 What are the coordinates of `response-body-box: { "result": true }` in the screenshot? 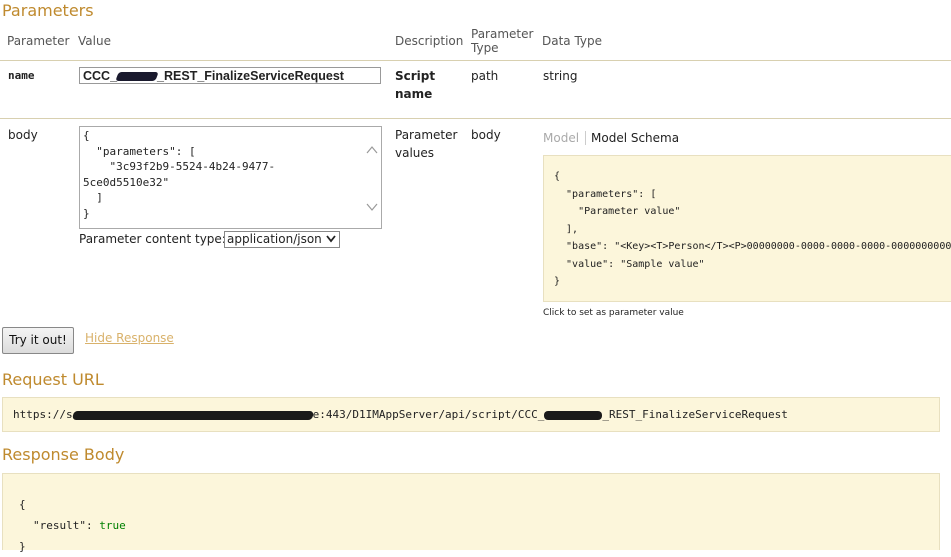 It's located at (471, 513).